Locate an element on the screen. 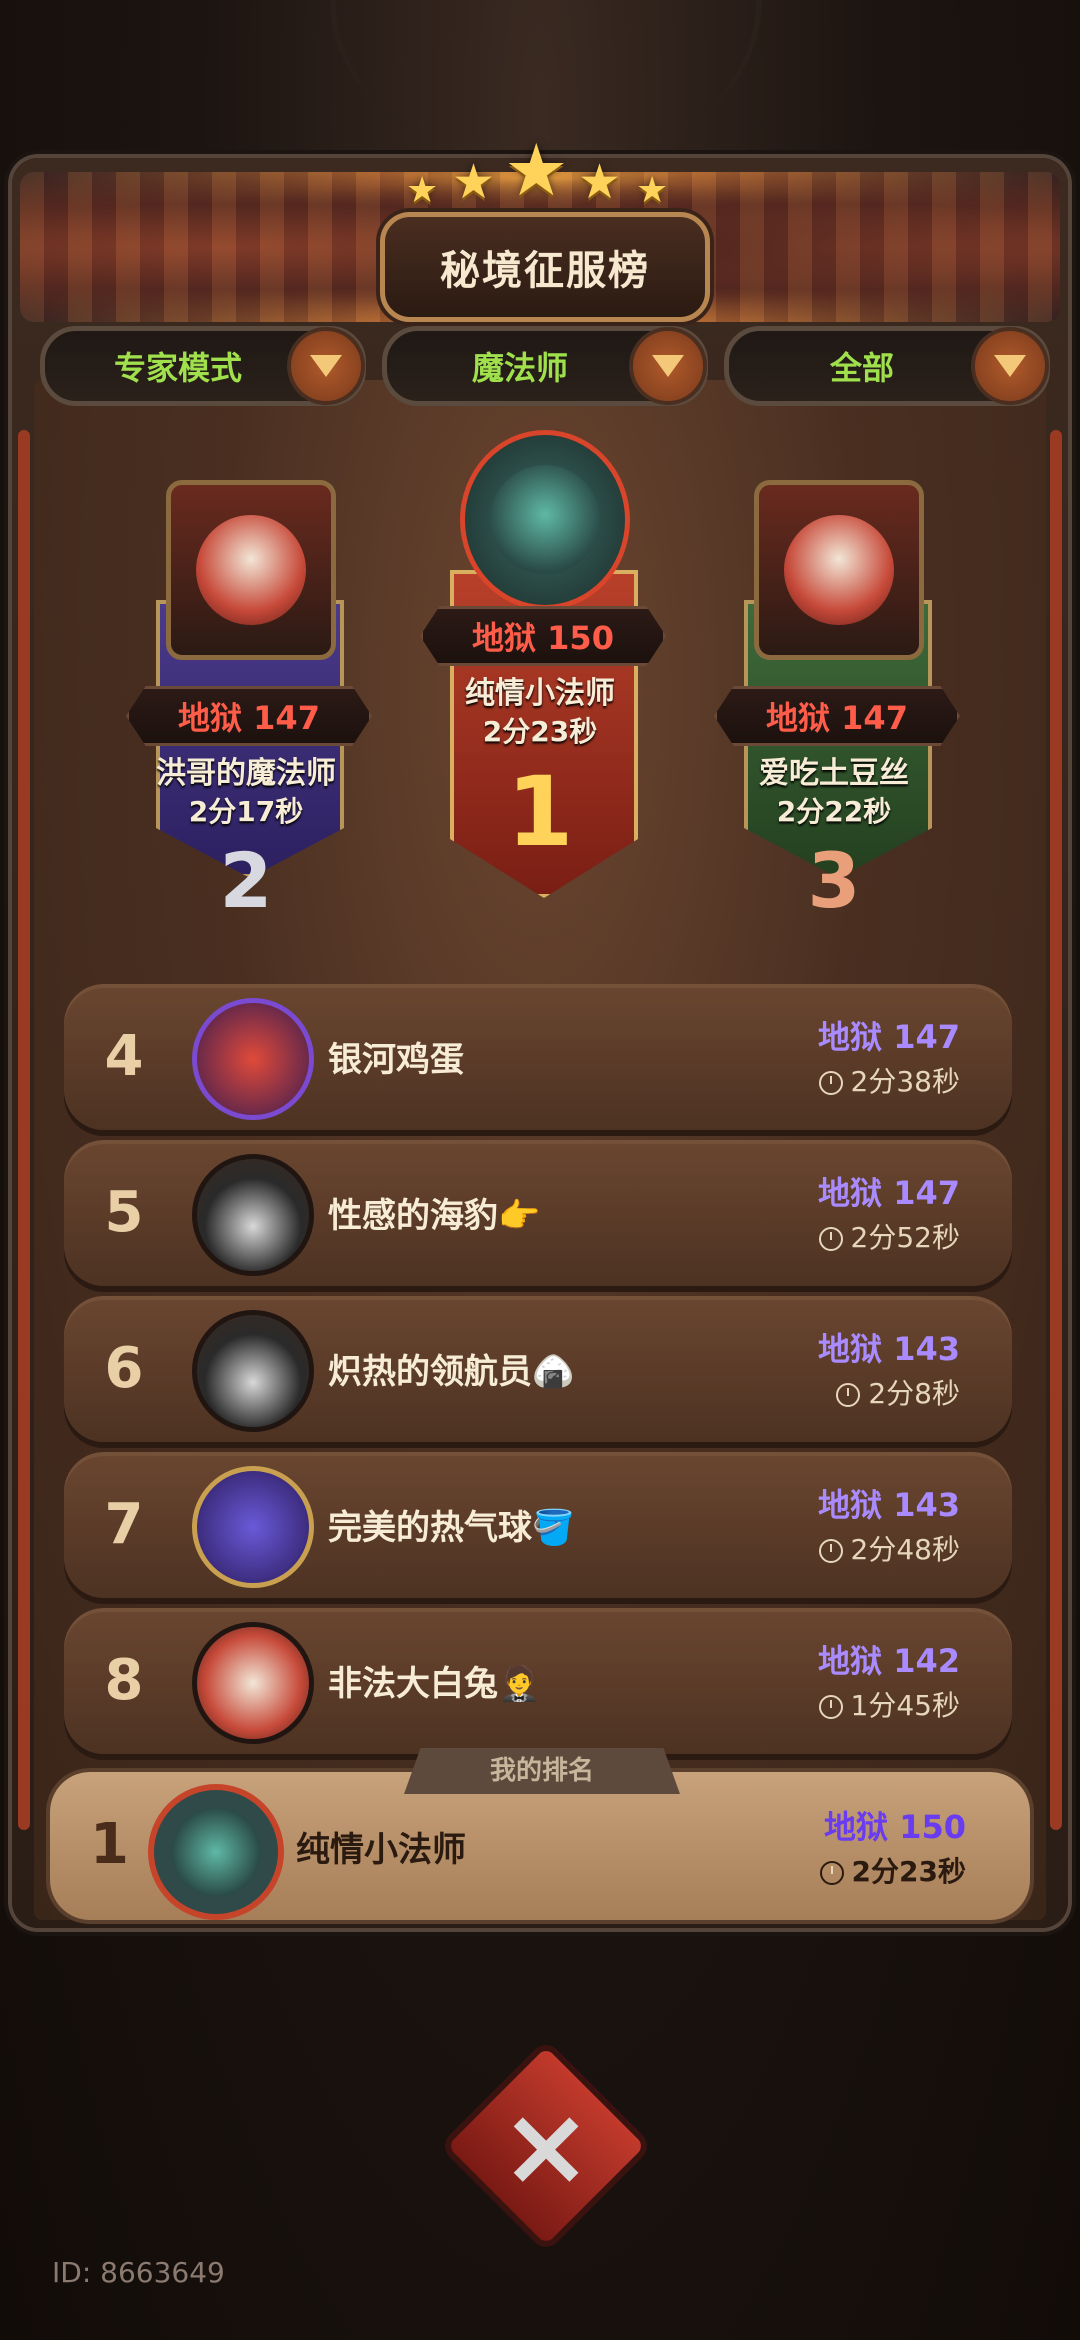 The height and width of the screenshot is (2340, 1080). podium-rank: 1 is located at coordinates (540, 812).